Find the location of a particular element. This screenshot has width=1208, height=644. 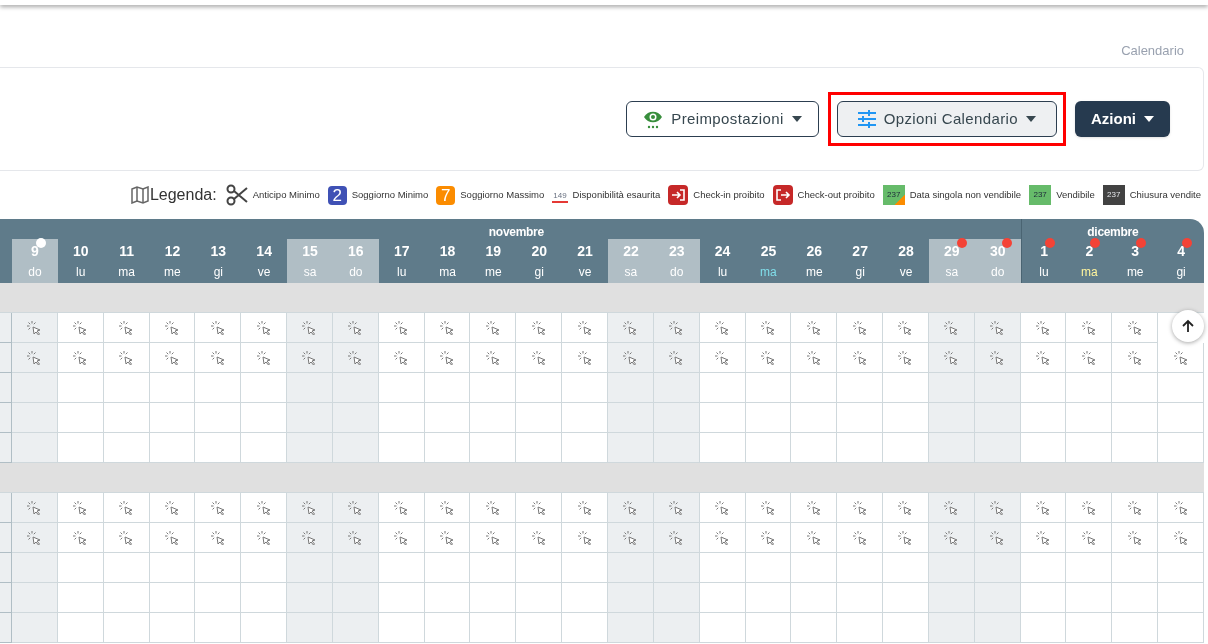

day-header: 26 me is located at coordinates (814, 261).